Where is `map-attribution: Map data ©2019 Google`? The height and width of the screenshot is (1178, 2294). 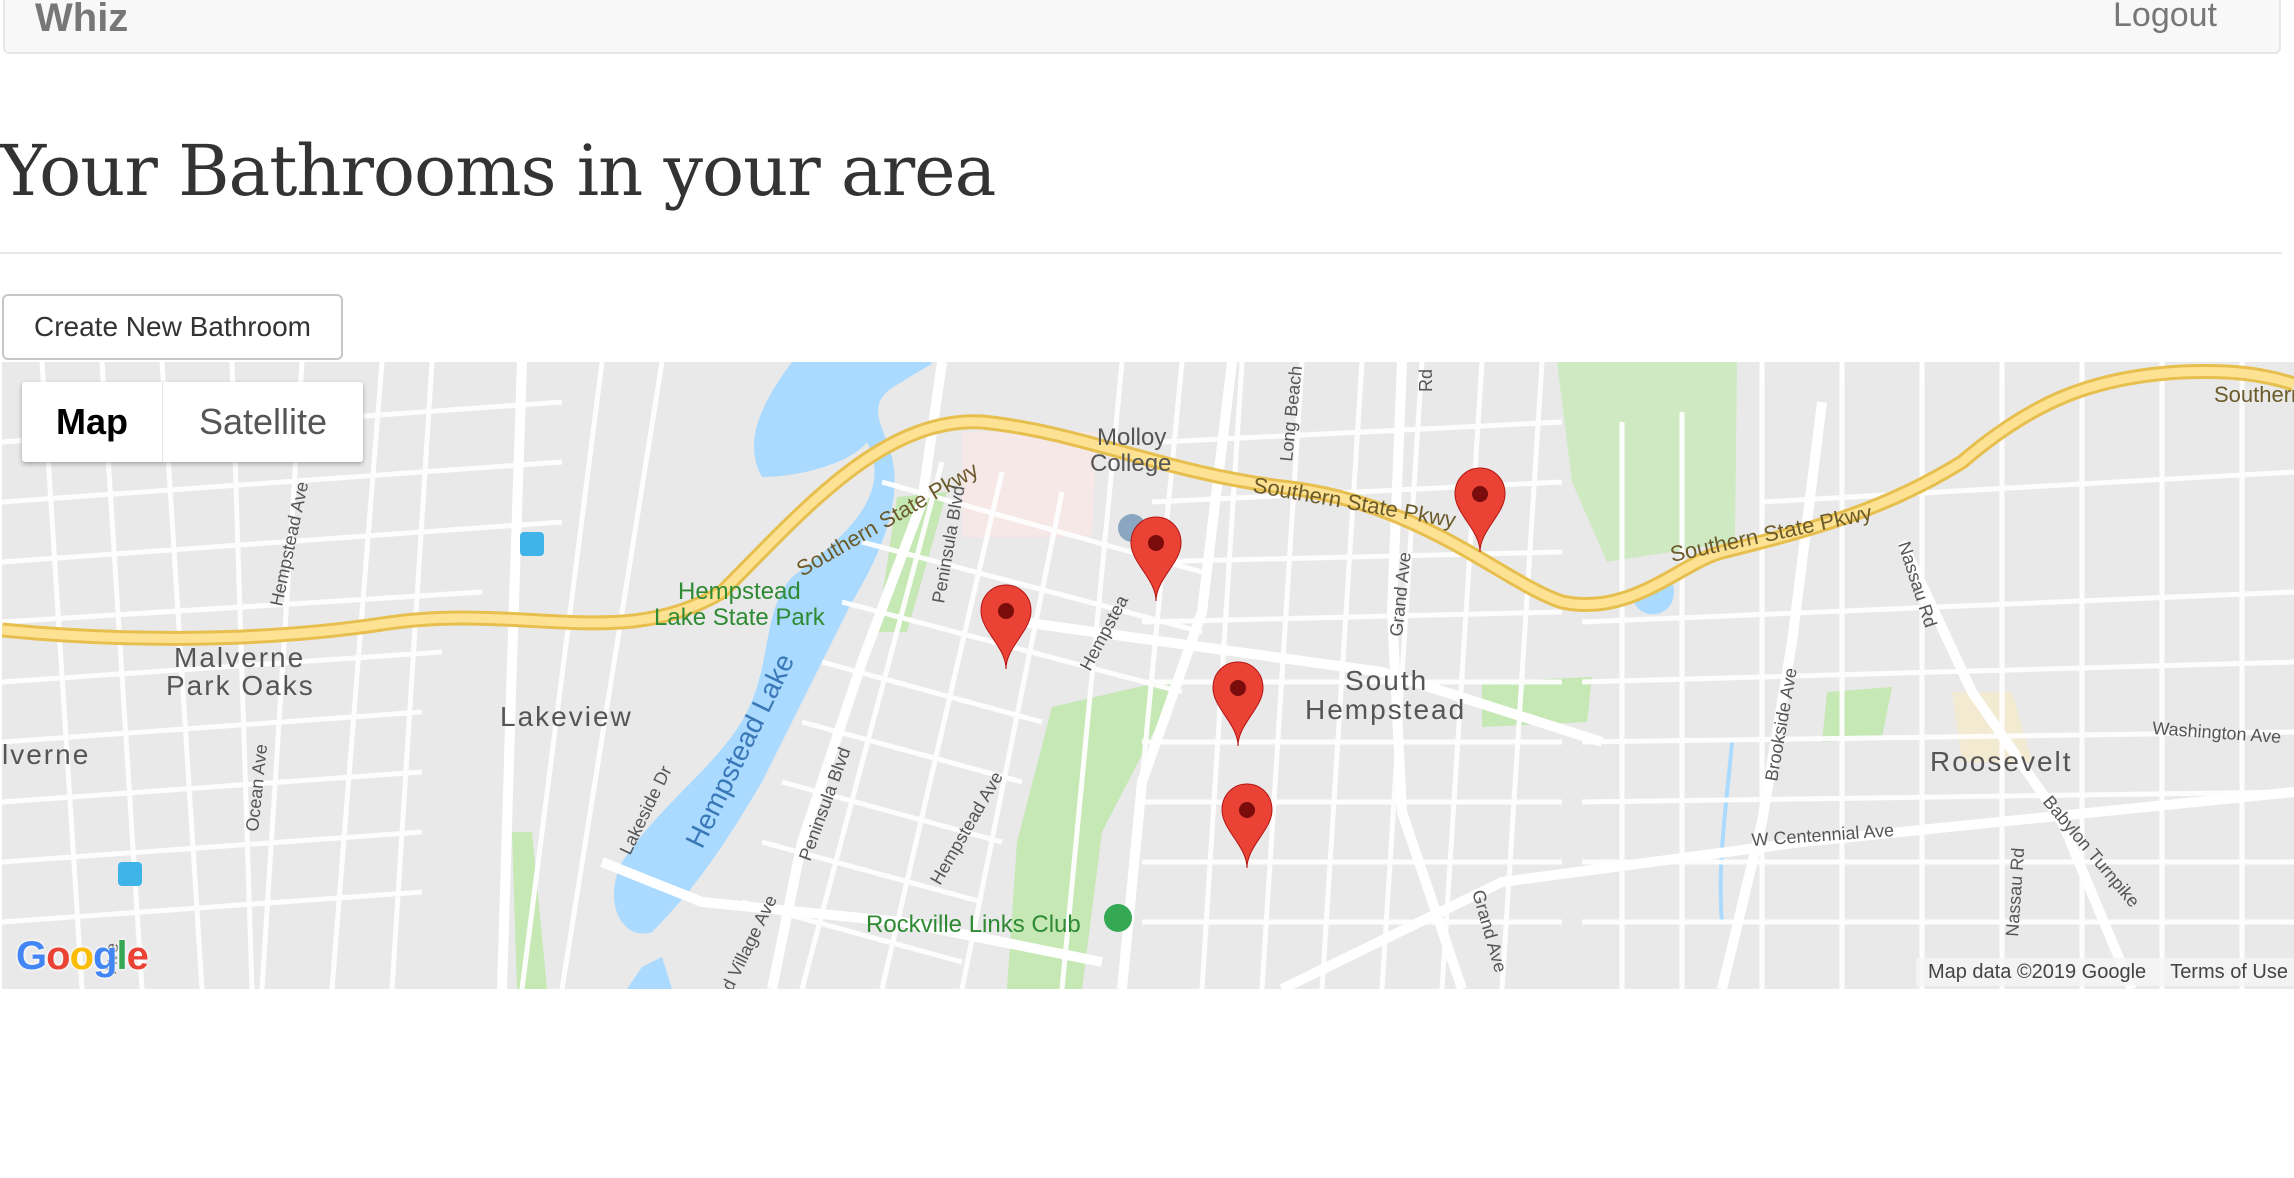
map-attribution: Map data ©2019 Google is located at coordinates (2037, 971).